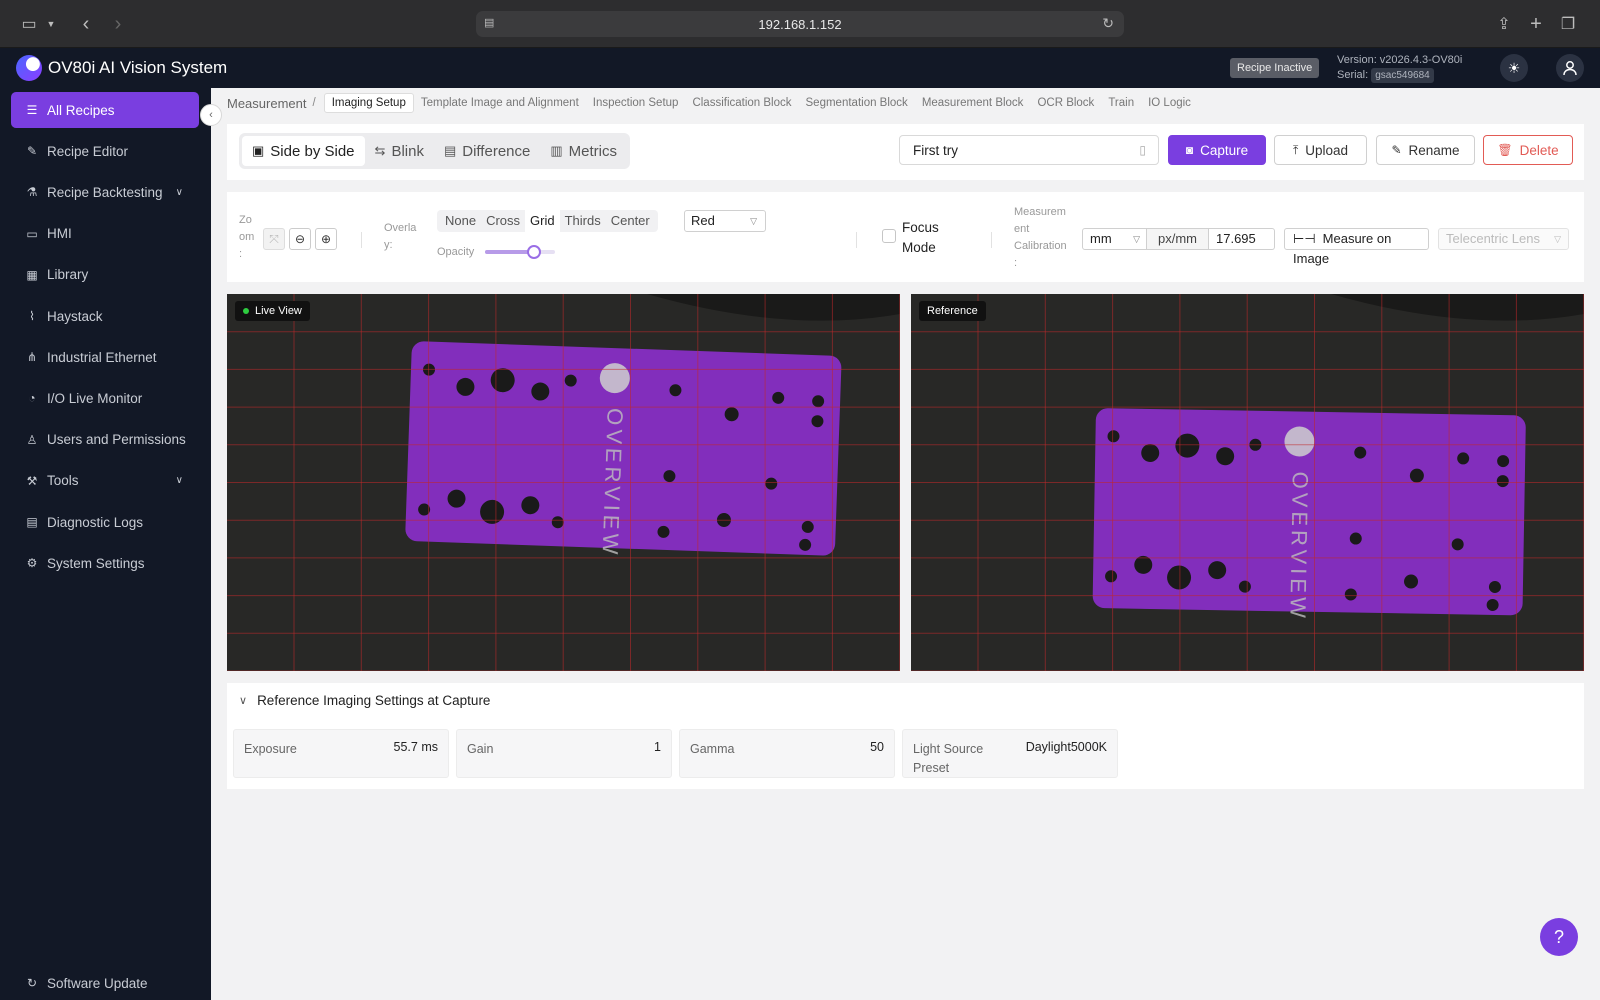 The height and width of the screenshot is (1000, 1600). Describe the element at coordinates (583, 151) in the screenshot. I see `view-mode-metrics: ▥ Metrics` at that location.